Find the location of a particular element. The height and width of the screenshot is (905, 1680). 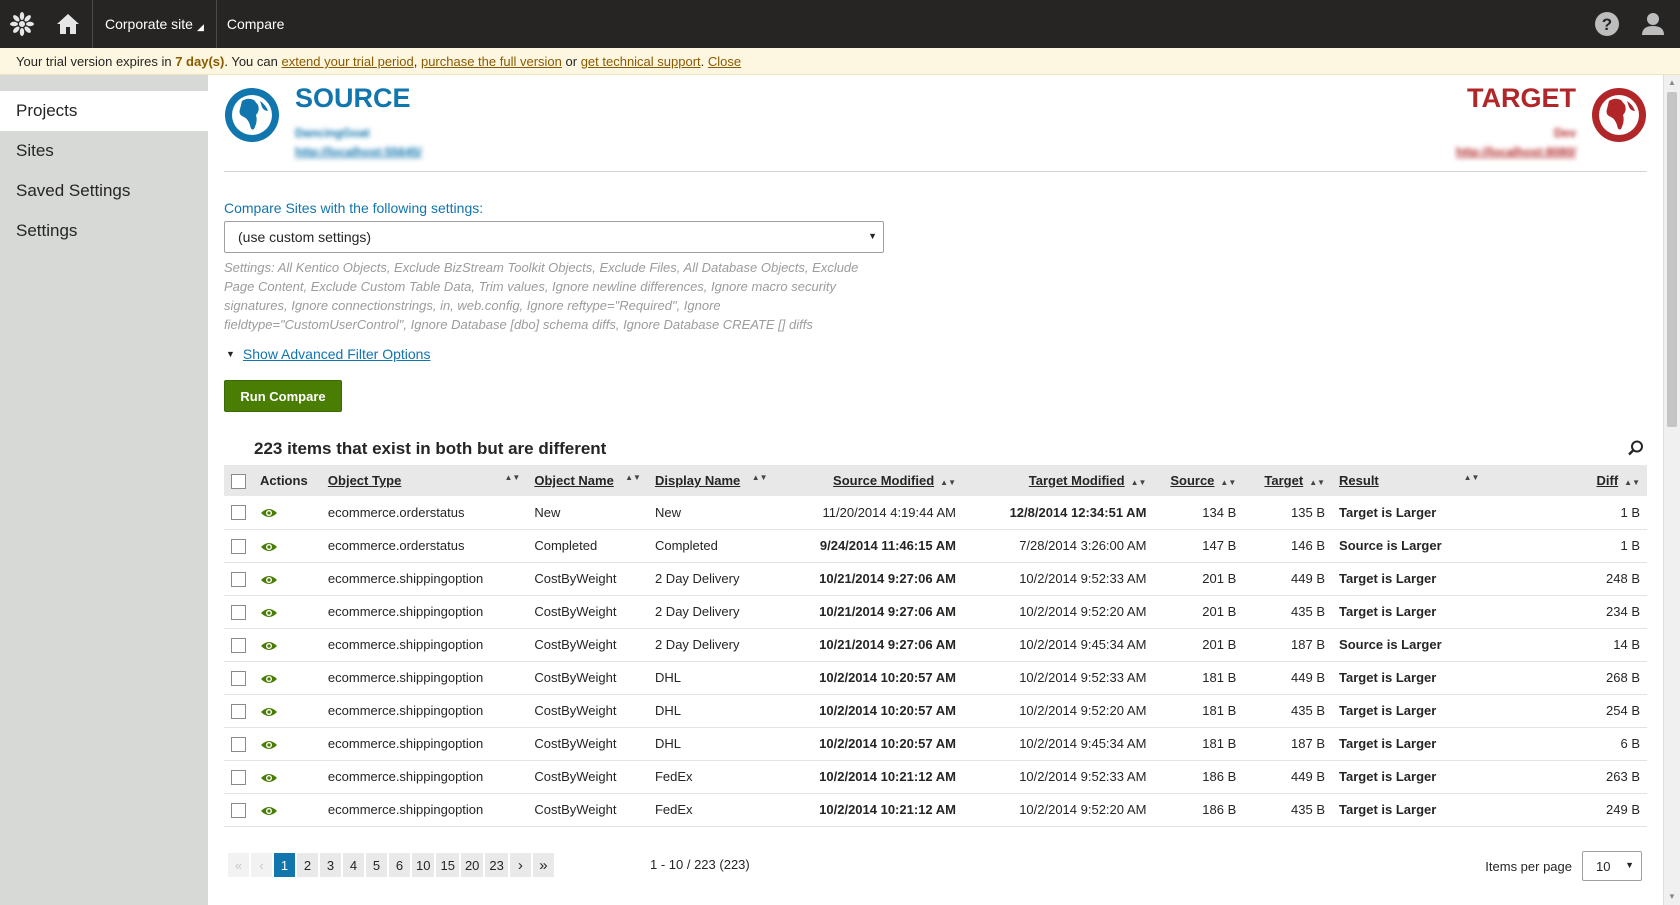

column-label: Target is located at coordinates (1284, 480).